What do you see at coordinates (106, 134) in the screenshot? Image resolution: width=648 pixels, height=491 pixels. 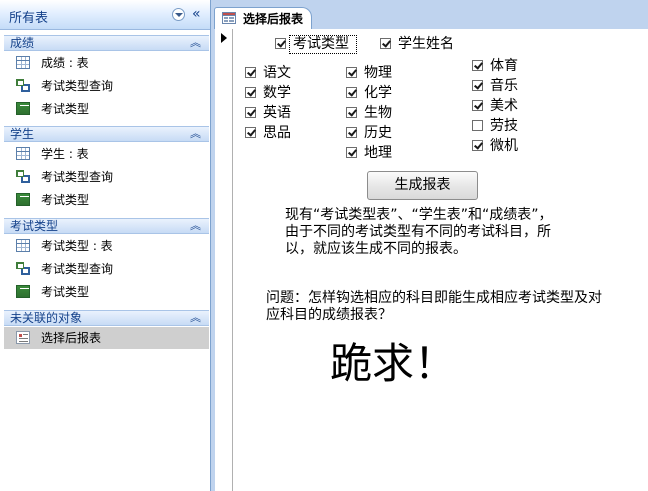 I see `nav-group-header: 学生 ︽` at bounding box center [106, 134].